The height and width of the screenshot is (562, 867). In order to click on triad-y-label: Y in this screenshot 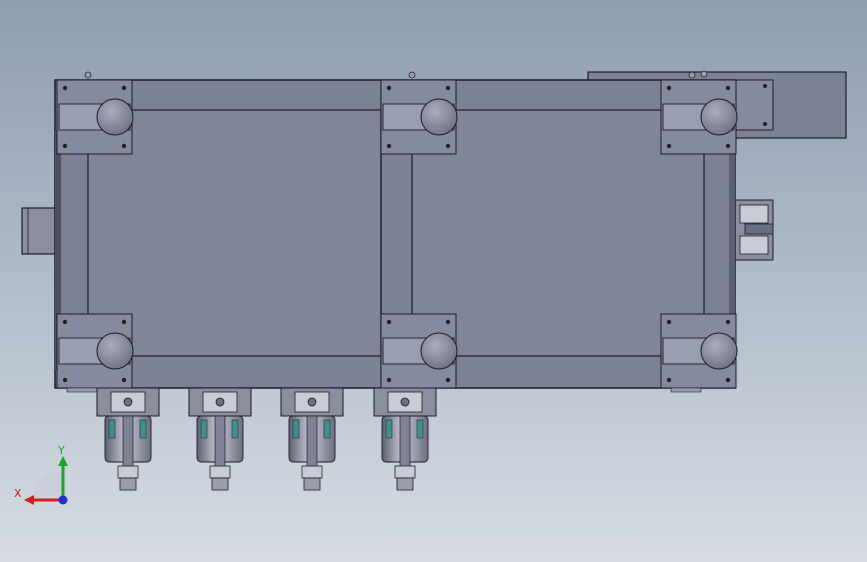, I will do `click(61, 450)`.